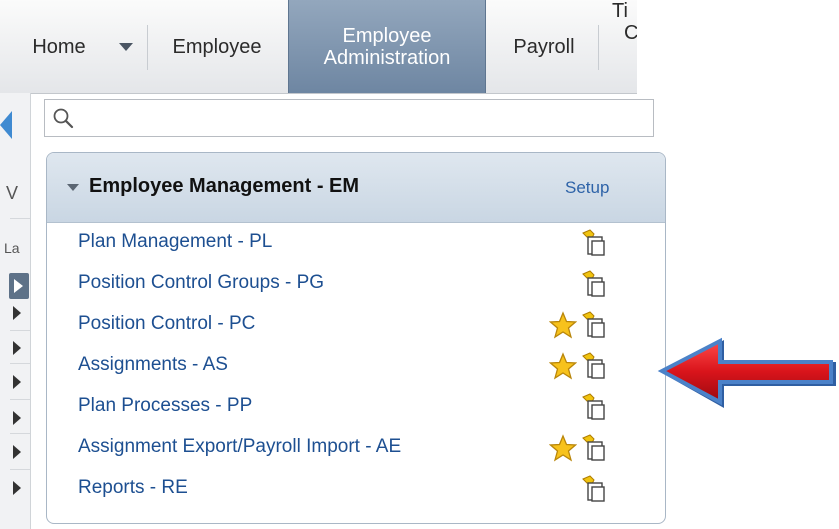  I want to click on menu-item-plan-processes: Plan Processes - PP, so click(356, 407).